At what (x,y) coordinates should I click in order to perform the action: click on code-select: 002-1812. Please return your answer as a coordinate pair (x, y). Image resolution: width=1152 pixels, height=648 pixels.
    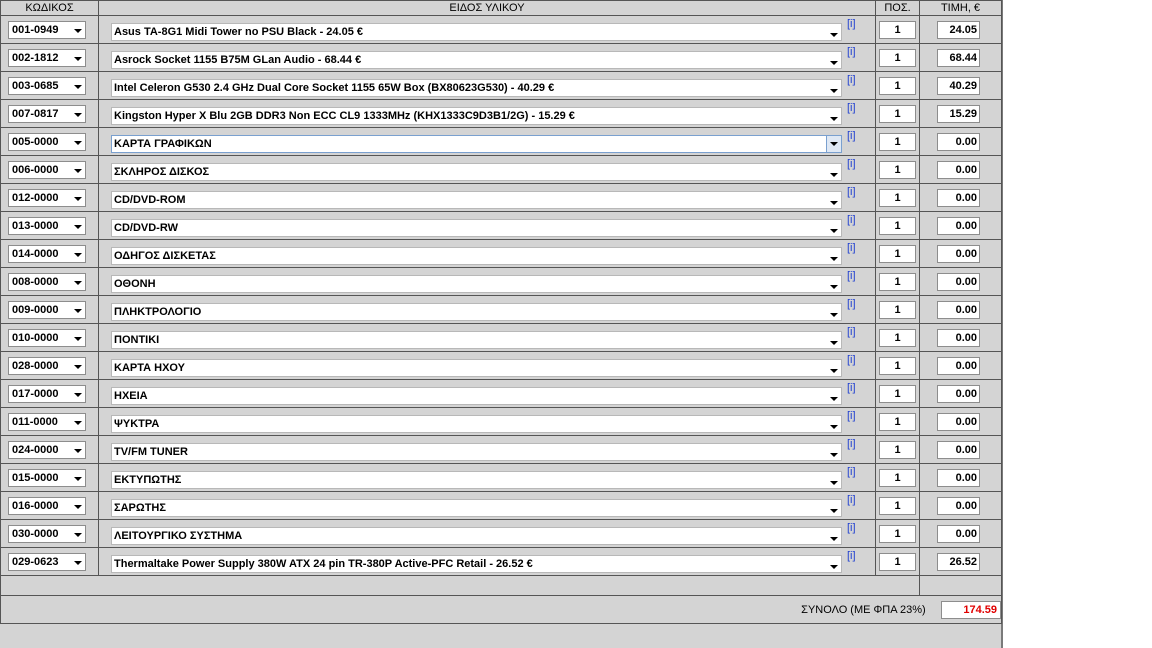
    Looking at the image, I should click on (47, 57).